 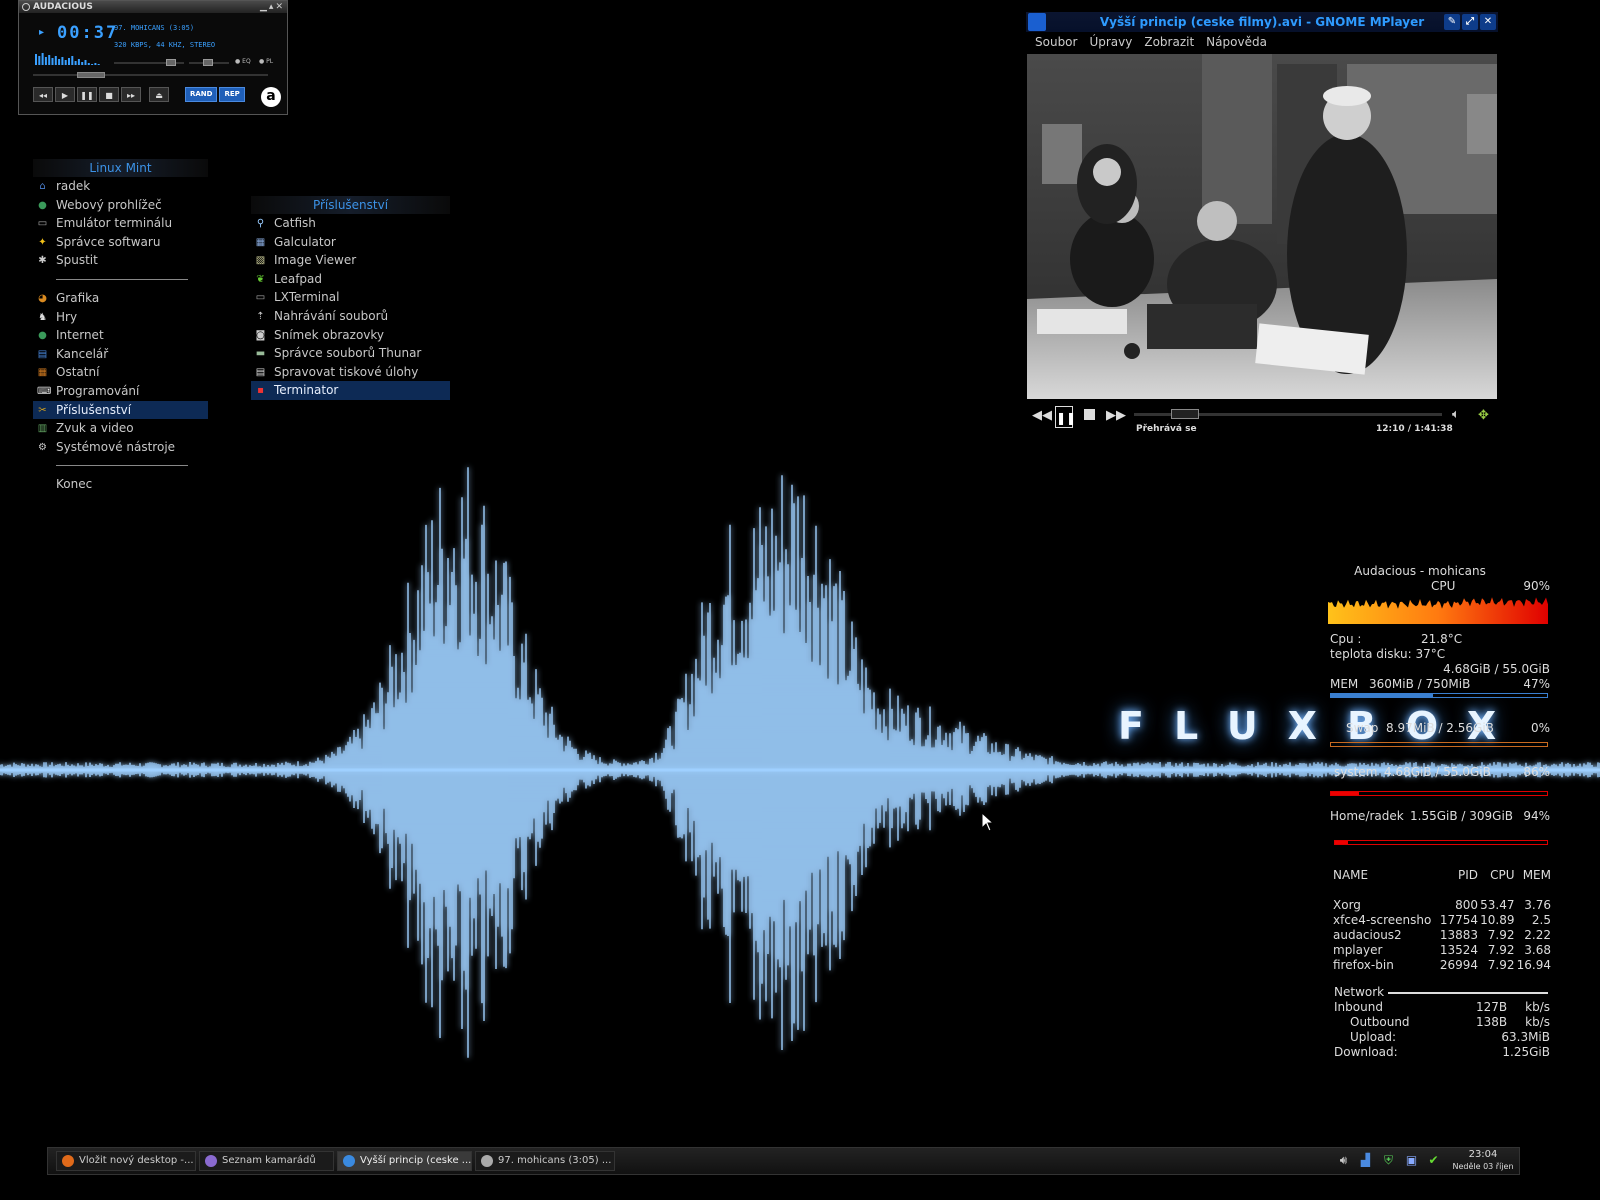 What do you see at coordinates (67, 59) in the screenshot?
I see `audacious-visualizer` at bounding box center [67, 59].